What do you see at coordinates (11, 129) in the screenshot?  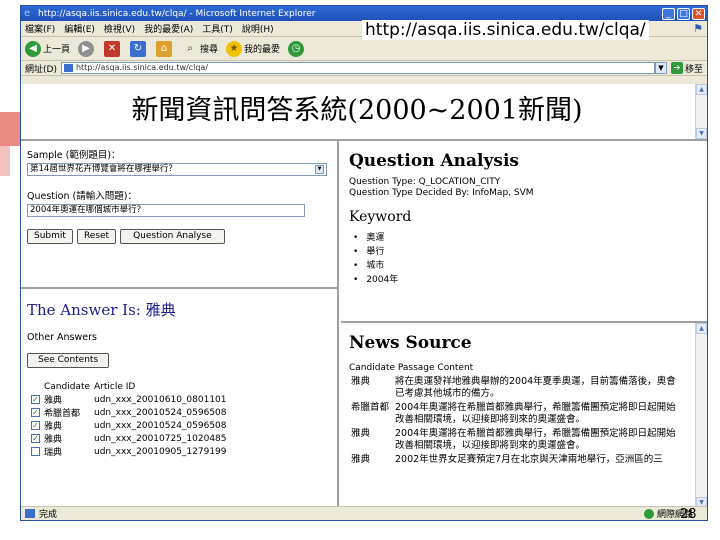 I see `slide-accent-bar` at bounding box center [11, 129].